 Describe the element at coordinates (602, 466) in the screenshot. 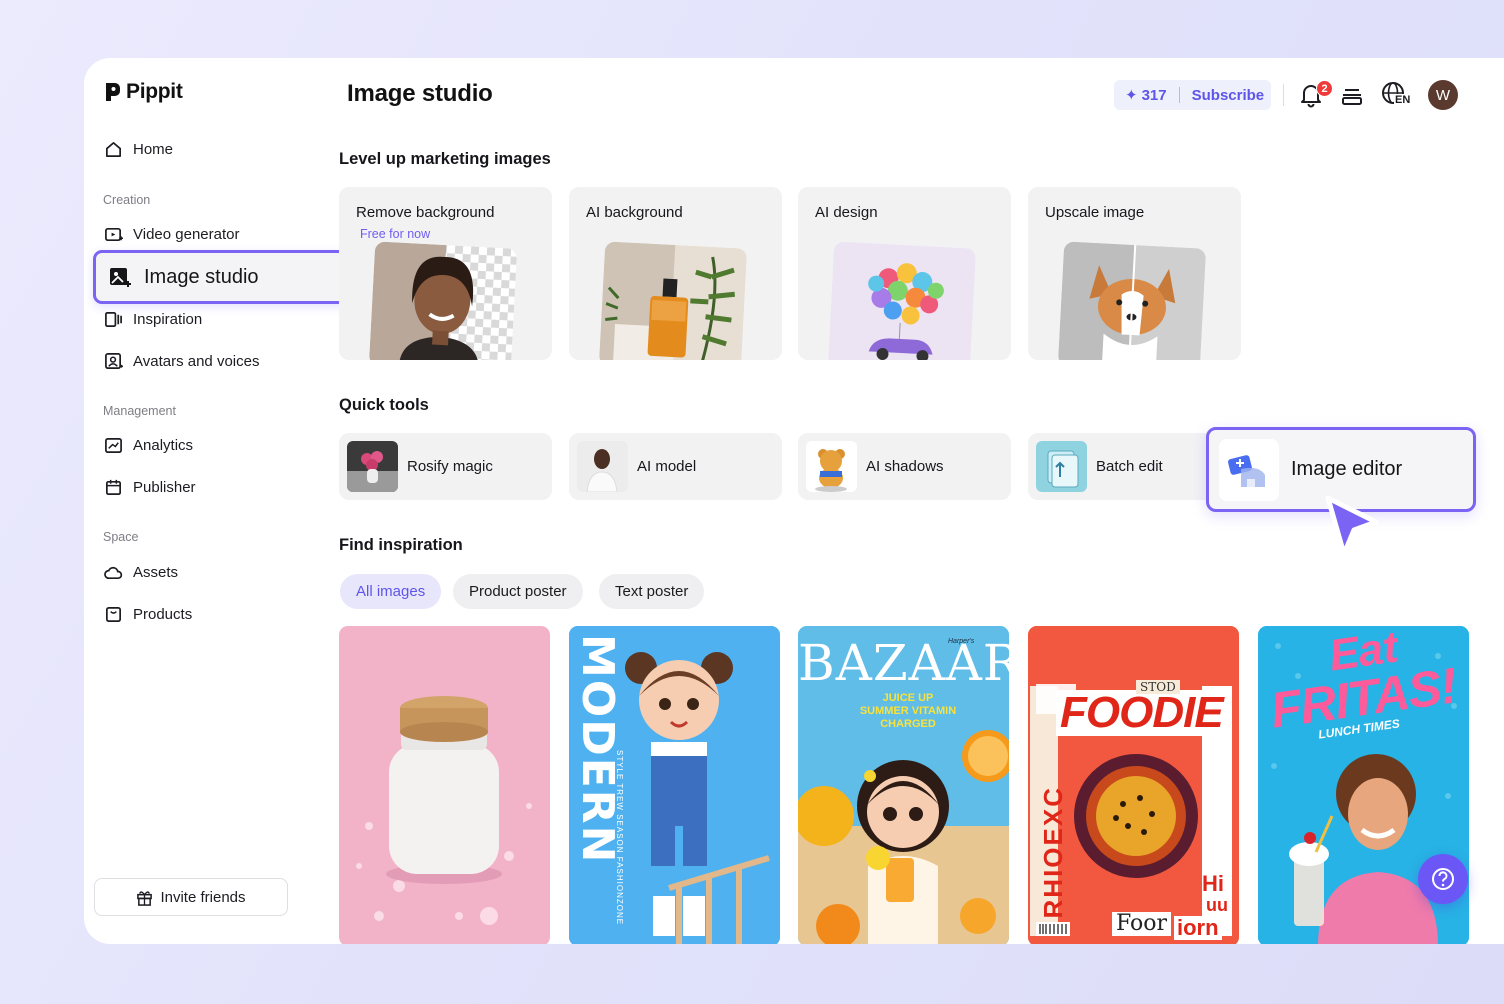

I see `model-man-thumbnail` at that location.